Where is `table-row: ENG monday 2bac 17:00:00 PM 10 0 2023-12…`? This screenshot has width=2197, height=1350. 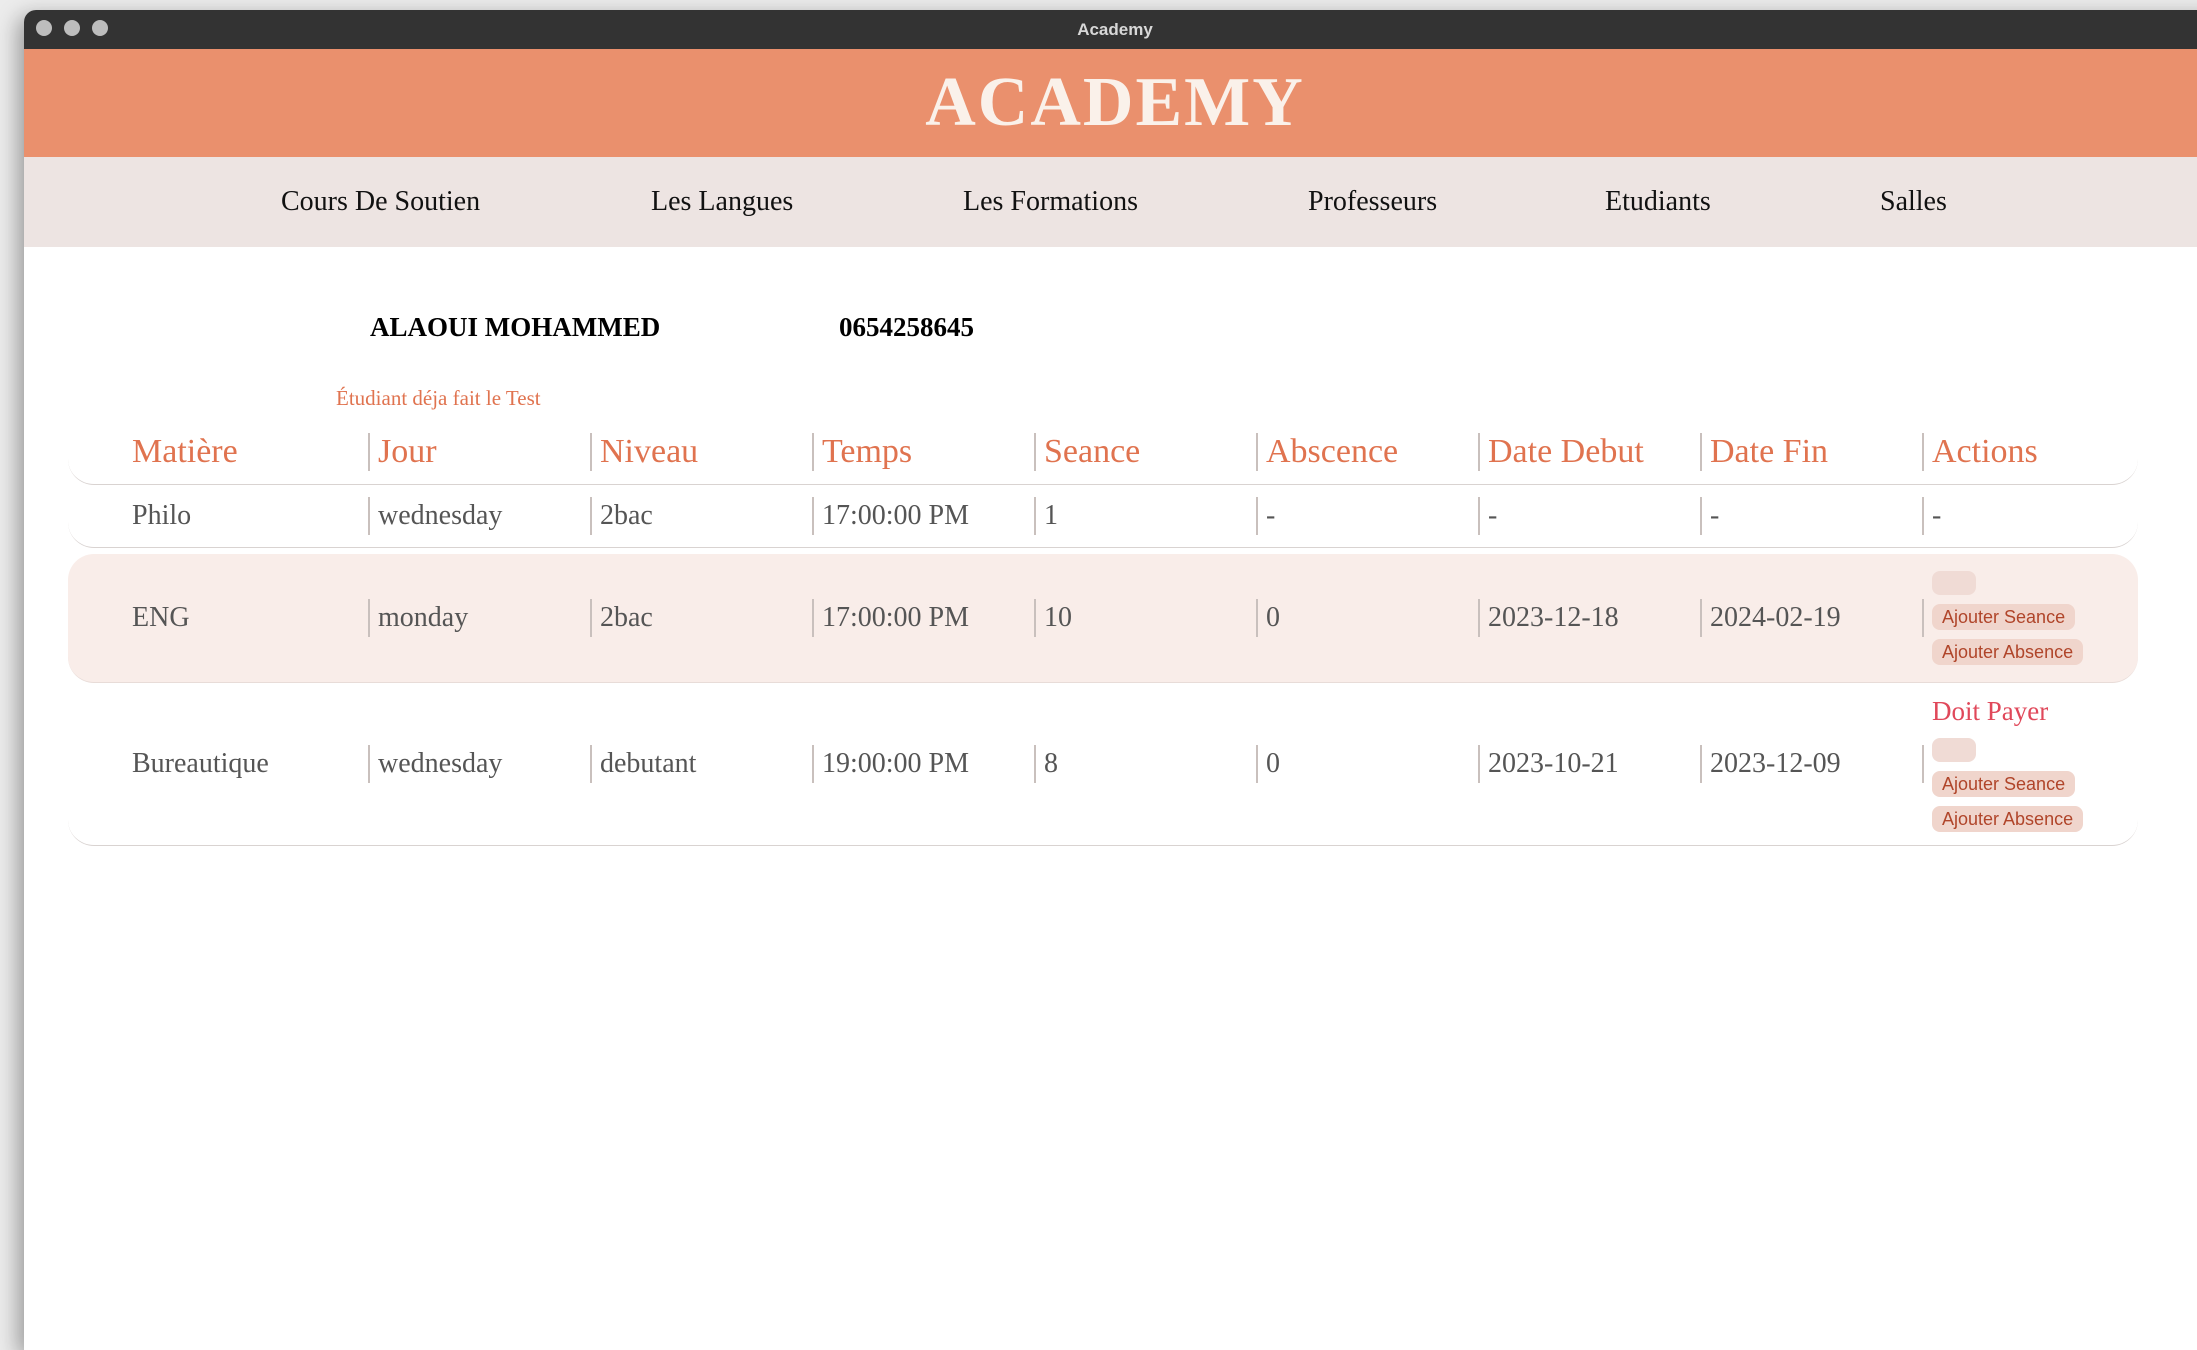
table-row: ENG monday 2bac 17:00:00 PM 10 0 2023-12… is located at coordinates (1103, 618).